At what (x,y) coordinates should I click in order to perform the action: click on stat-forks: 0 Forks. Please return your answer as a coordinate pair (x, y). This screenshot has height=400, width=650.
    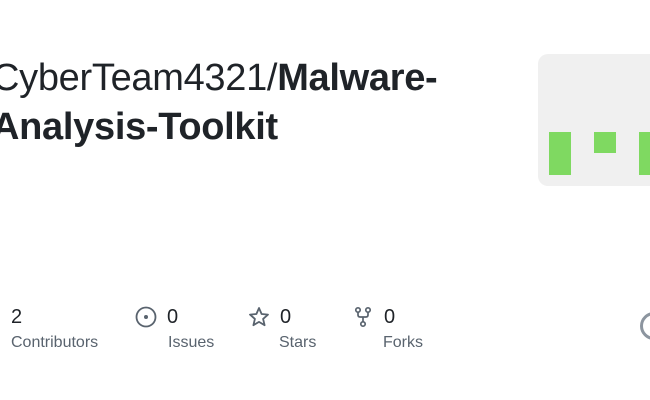
    Looking at the image, I should click on (387, 326).